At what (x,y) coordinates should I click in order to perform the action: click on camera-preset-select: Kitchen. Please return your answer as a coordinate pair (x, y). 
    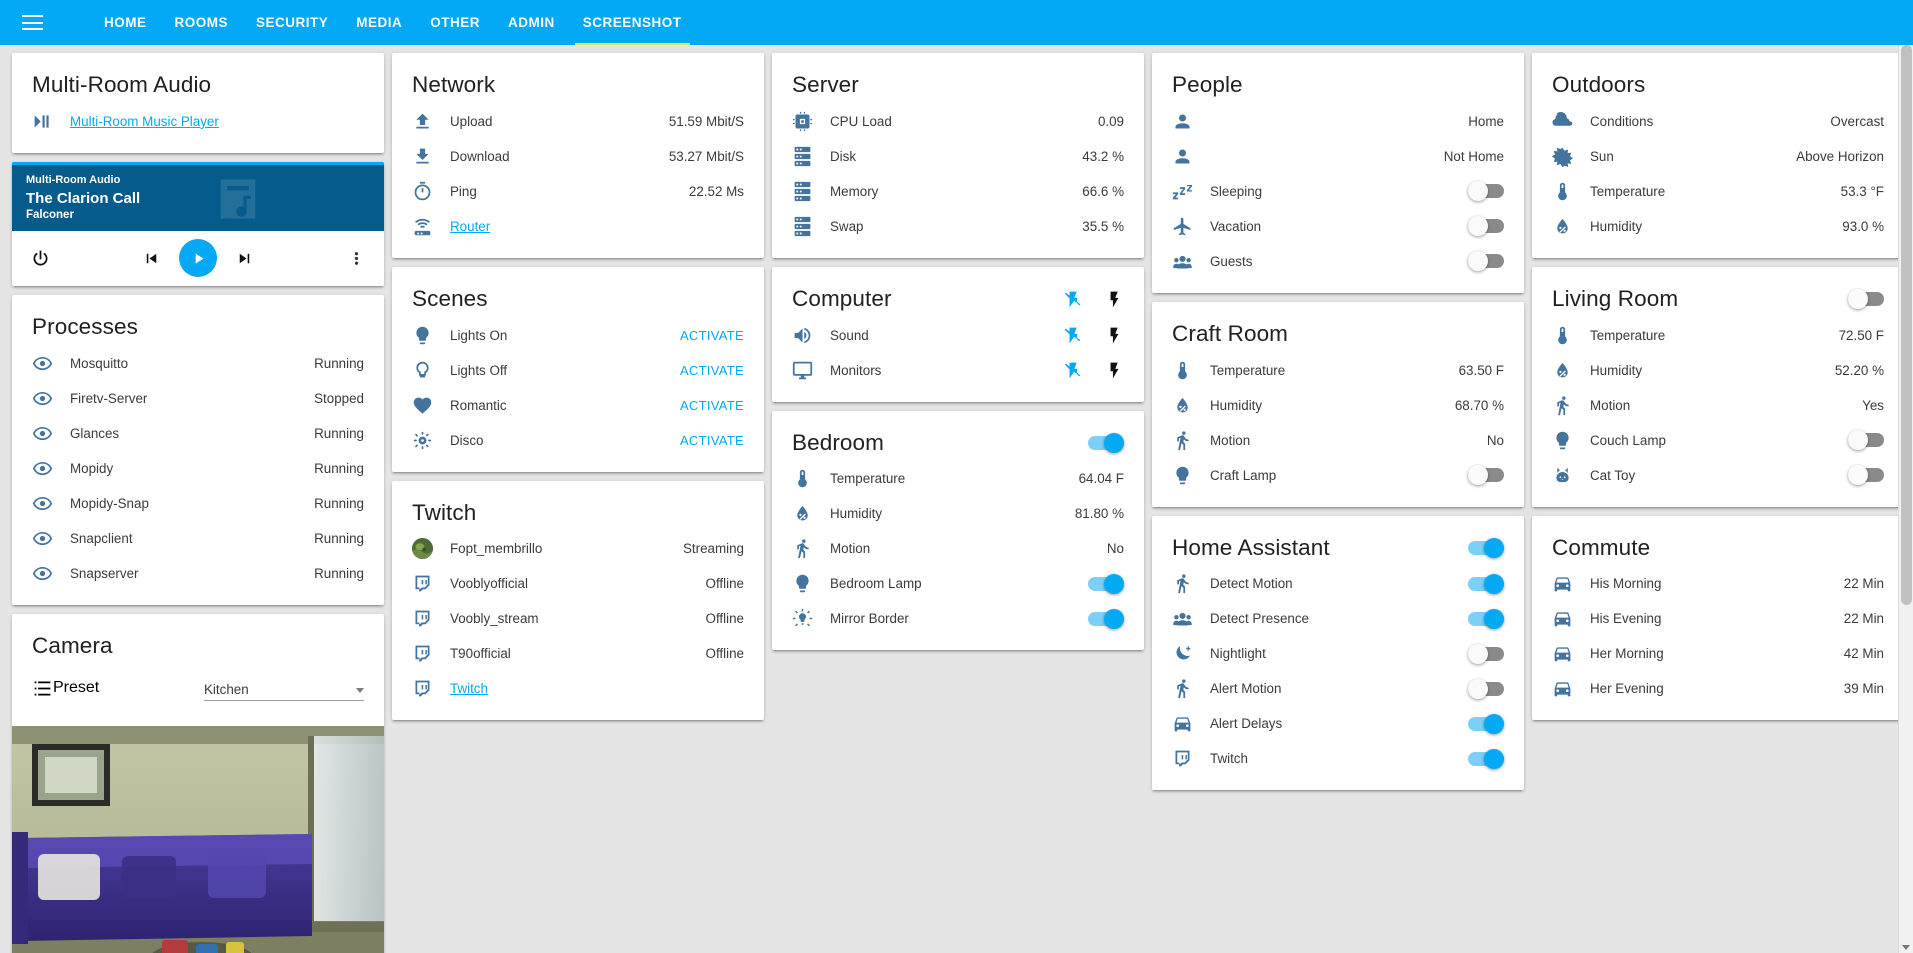
    Looking at the image, I should click on (284, 688).